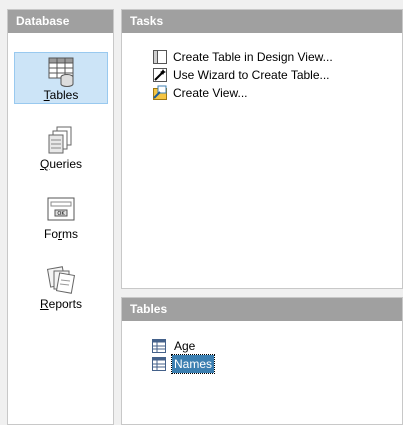  What do you see at coordinates (61, 214) in the screenshot?
I see `svg-text: OK` at bounding box center [61, 214].